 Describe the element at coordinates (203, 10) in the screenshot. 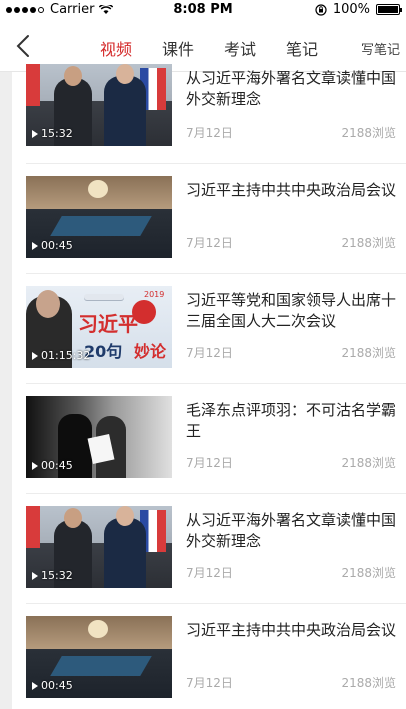

I see `status-bar: Carrier 8:08 PM 100%` at that location.